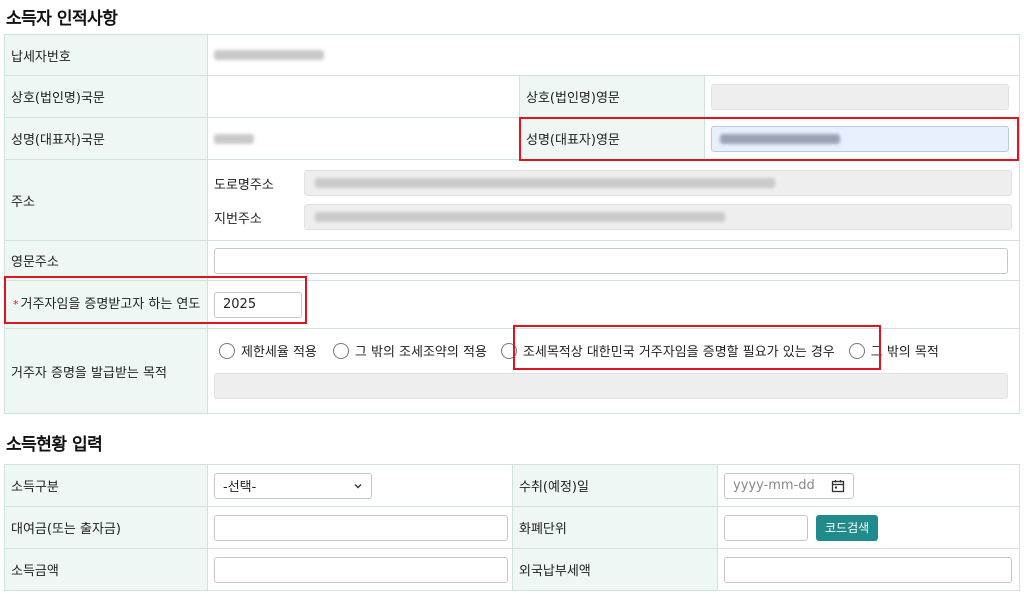 The height and width of the screenshot is (594, 1024). I want to click on calendar-icon, so click(838, 486).